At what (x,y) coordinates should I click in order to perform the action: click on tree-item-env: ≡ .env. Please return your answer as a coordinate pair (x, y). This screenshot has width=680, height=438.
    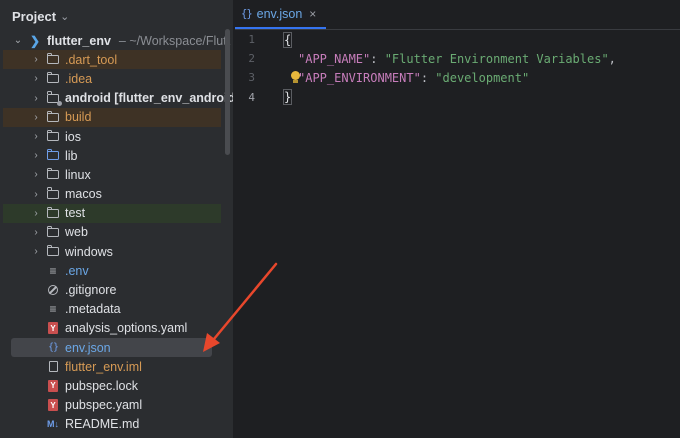
    Looking at the image, I should click on (116, 270).